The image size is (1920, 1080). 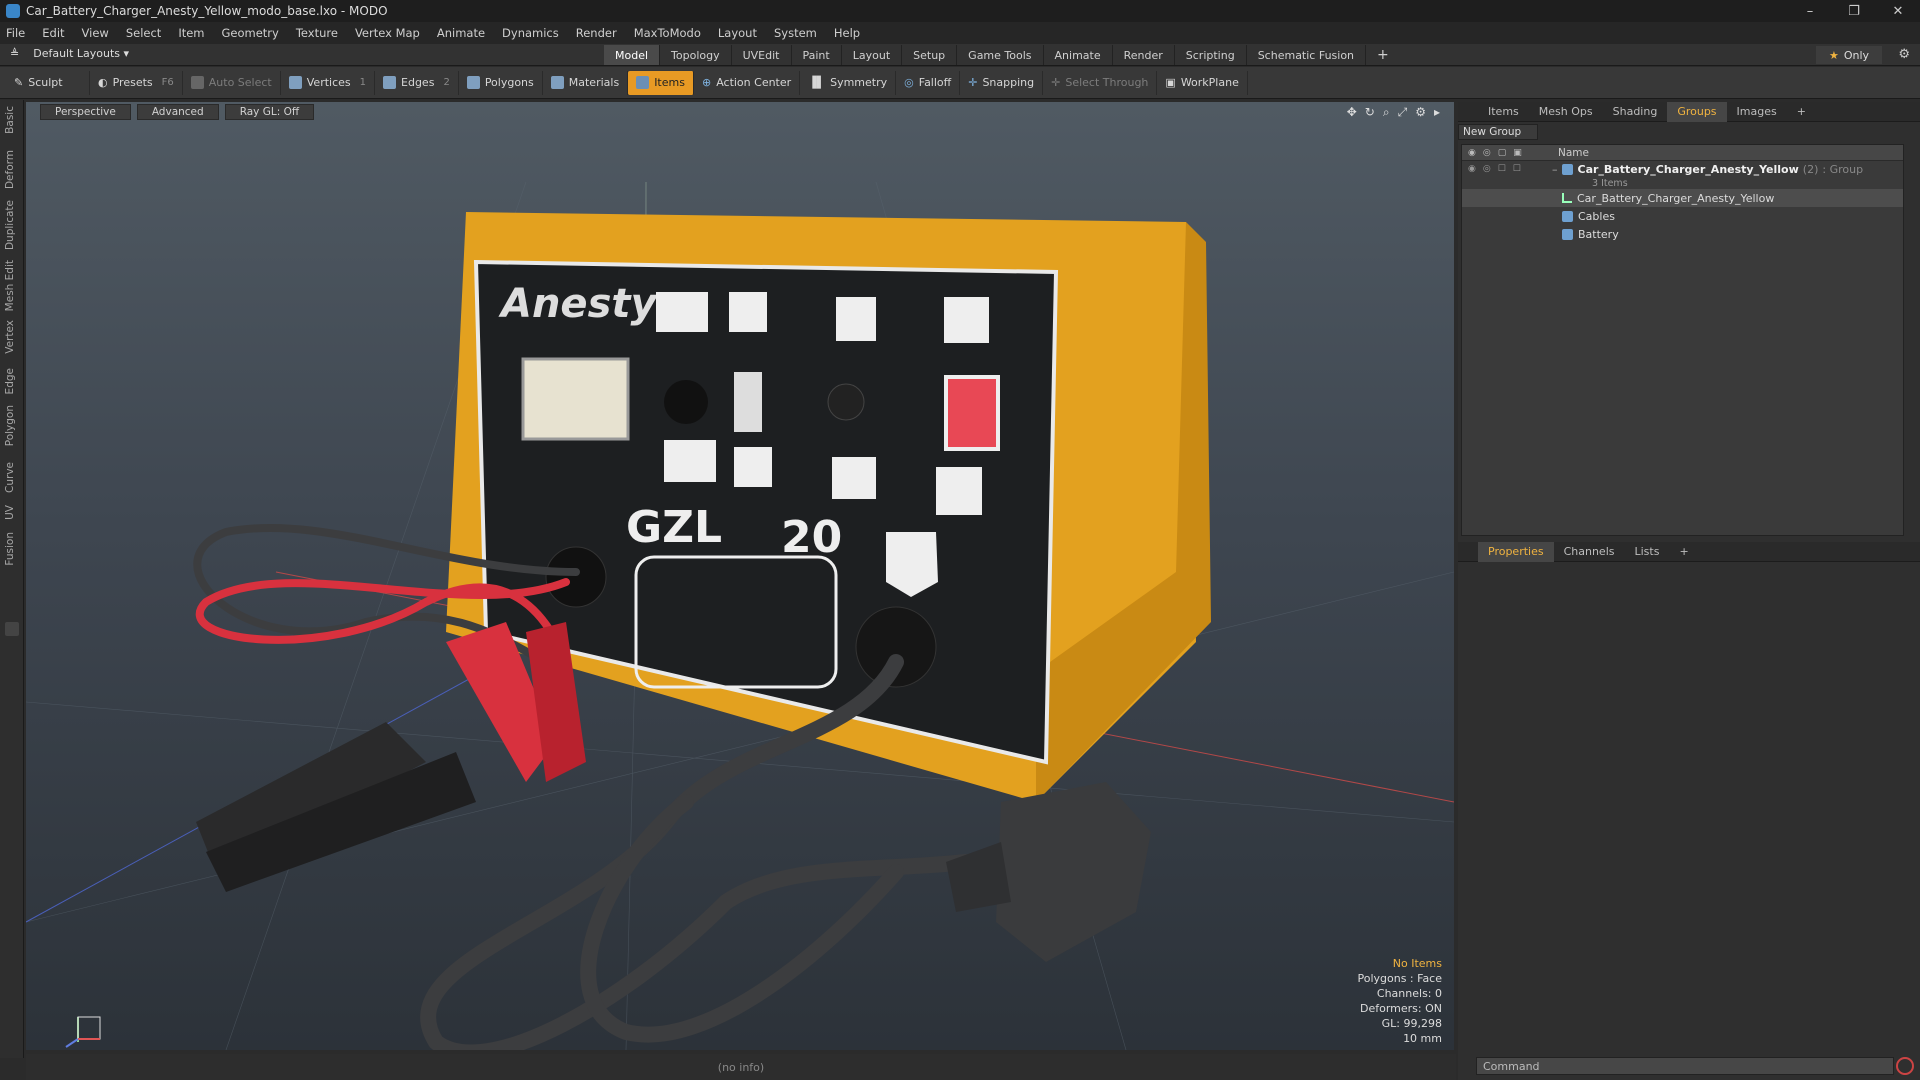 What do you see at coordinates (1555, 169) in the screenshot?
I see `expand-toggle-icon: –` at bounding box center [1555, 169].